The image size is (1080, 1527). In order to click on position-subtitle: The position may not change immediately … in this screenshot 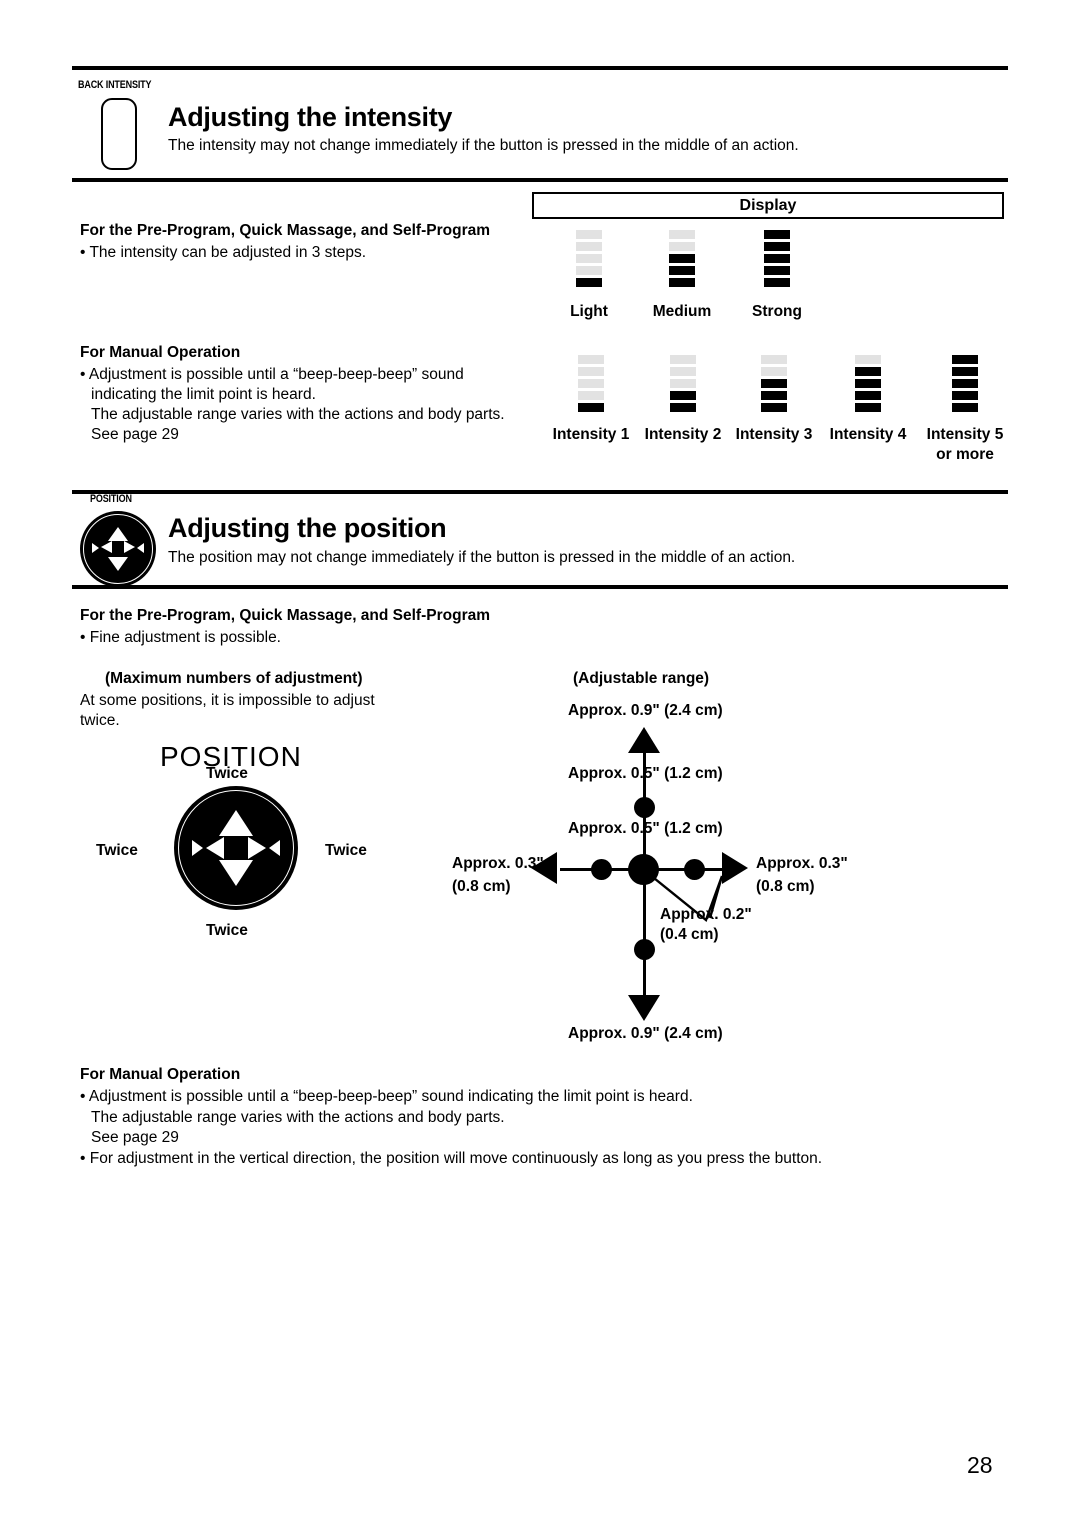, I will do `click(482, 557)`.